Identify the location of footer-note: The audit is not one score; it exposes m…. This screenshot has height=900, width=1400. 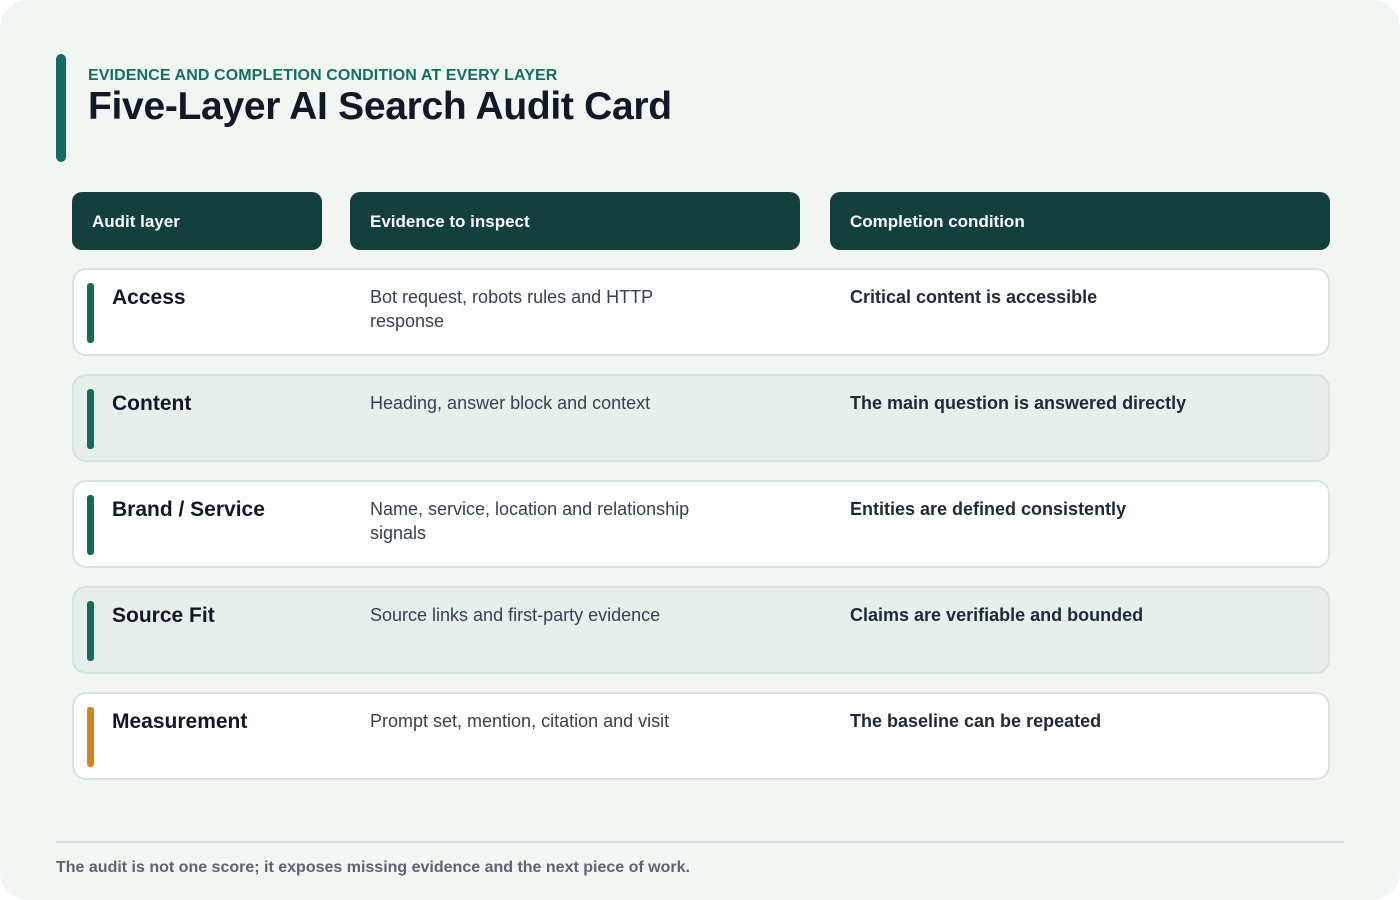
(373, 867).